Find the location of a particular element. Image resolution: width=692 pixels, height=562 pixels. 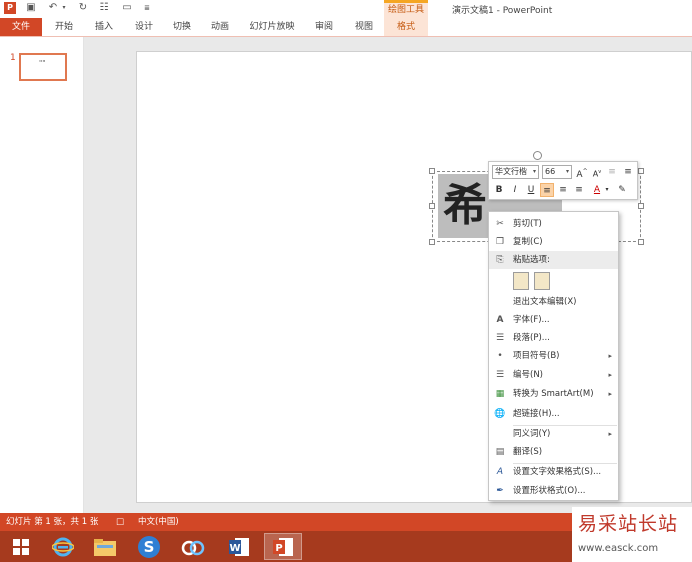

title-bar: P ▣ ↶ ▾ ↻ ☷ ▭ ≣ 绘图工具 演示文稿1 - PowerPoint is located at coordinates (346, 9).